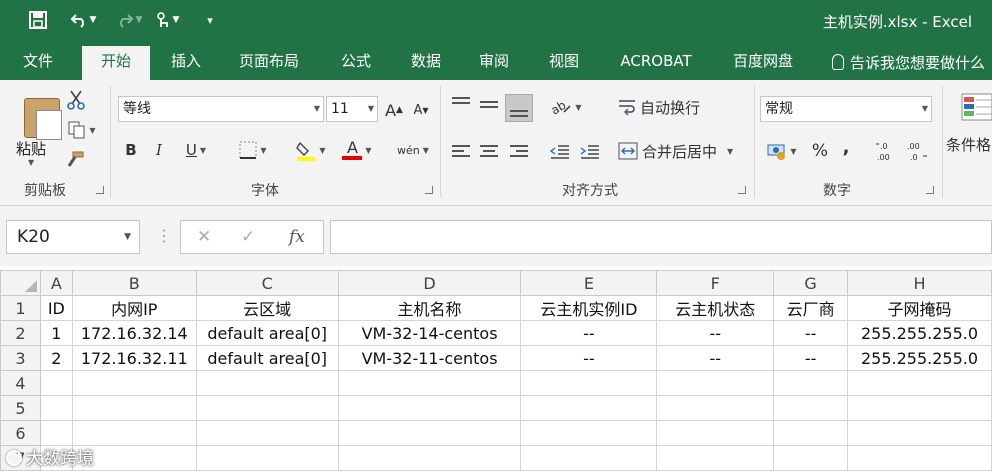 The height and width of the screenshot is (475, 992). Describe the element at coordinates (20, 383) in the screenshot. I see `row-header: 4` at that location.